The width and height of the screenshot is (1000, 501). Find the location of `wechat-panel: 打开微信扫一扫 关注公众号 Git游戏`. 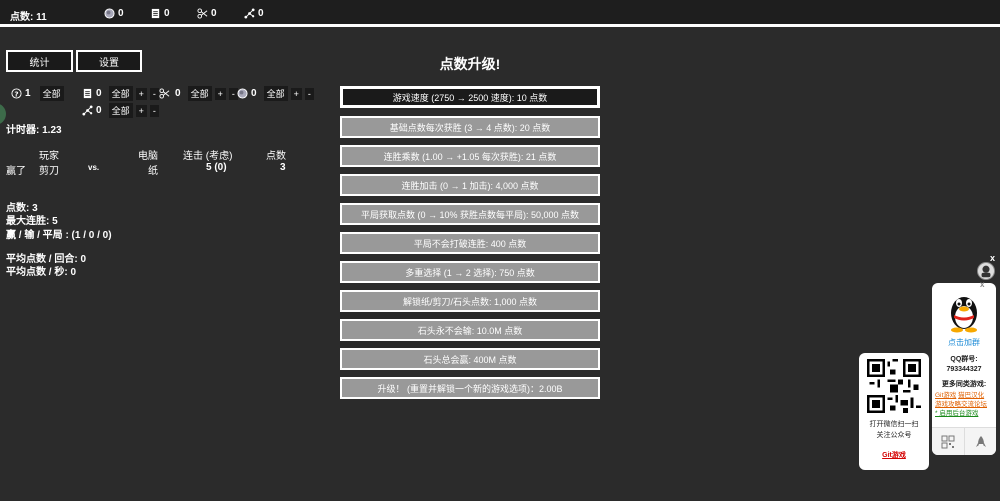

wechat-panel: 打开微信扫一扫 关注公众号 Git游戏 is located at coordinates (894, 411).